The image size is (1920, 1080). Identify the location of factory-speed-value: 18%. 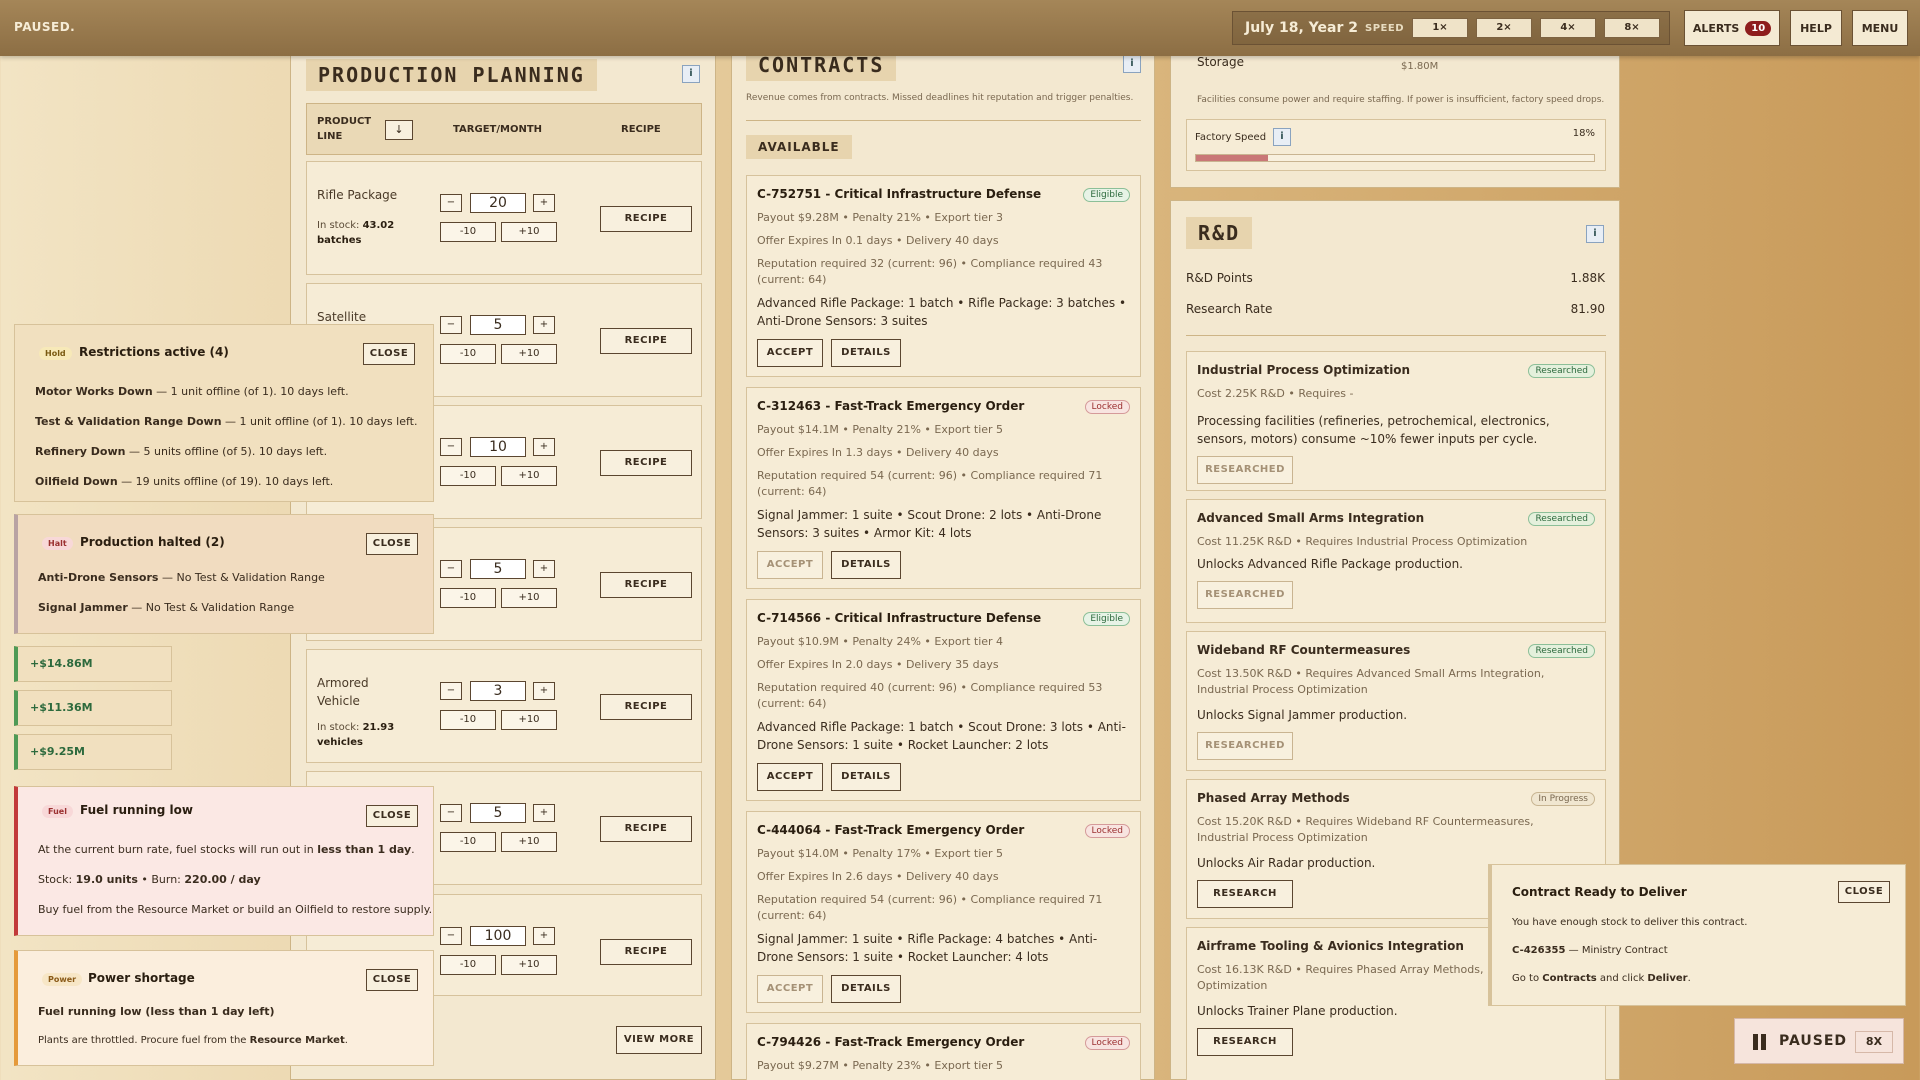
(1583, 133).